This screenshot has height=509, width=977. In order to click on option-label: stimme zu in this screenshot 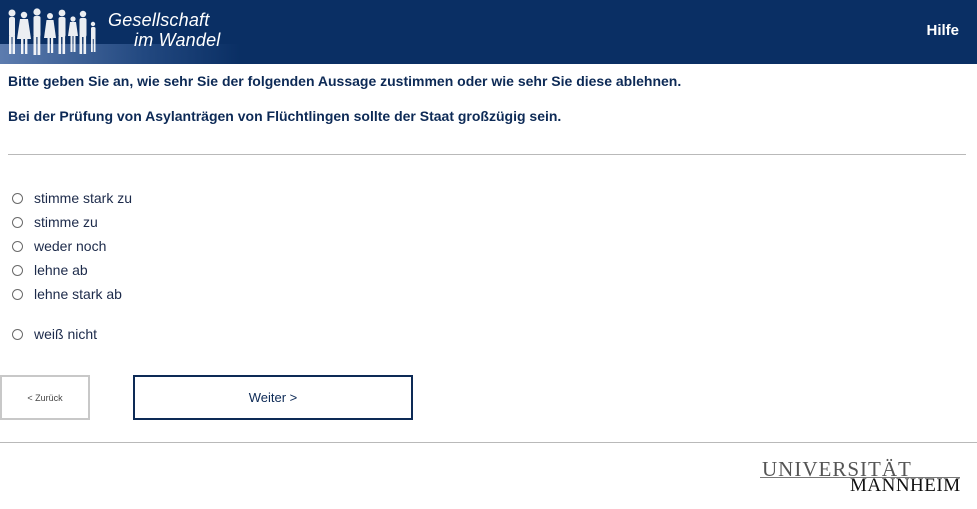, I will do `click(66, 222)`.